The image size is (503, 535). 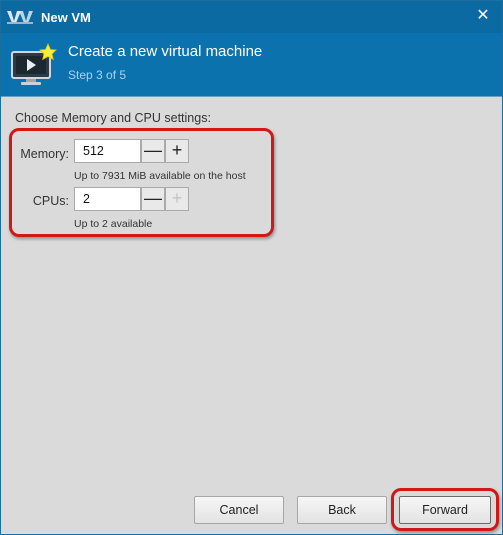 What do you see at coordinates (97, 75) in the screenshot?
I see `wizard-step: Step 3 of 5` at bounding box center [97, 75].